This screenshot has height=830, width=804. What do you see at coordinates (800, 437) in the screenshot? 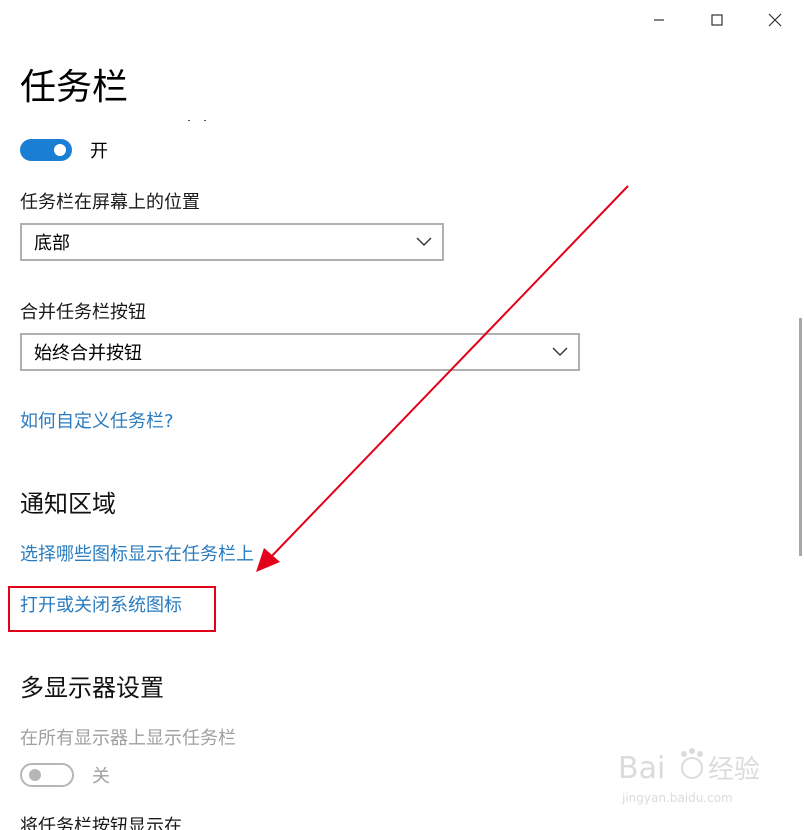
I see `vertical-scrollbar` at bounding box center [800, 437].